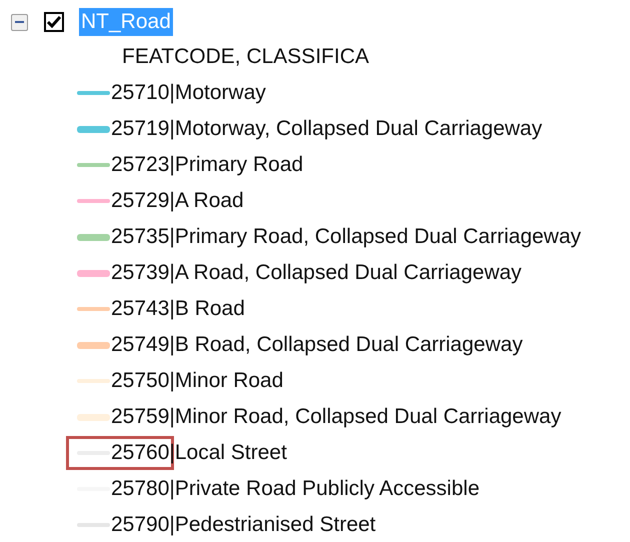 Image resolution: width=630 pixels, height=542 pixels. I want to click on layer-name: NT_Road, so click(126, 22).